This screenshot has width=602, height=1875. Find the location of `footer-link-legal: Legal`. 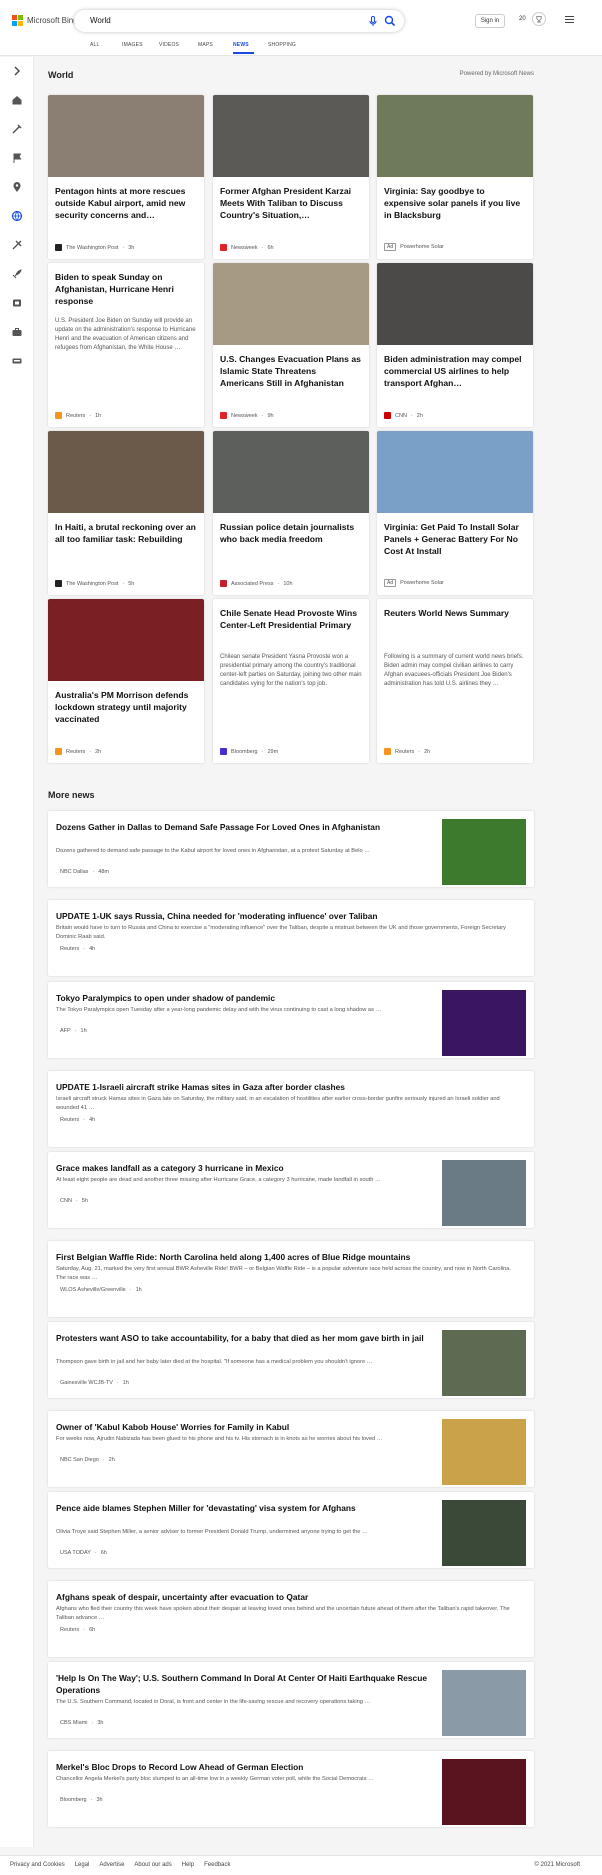

footer-link-legal: Legal is located at coordinates (82, 1865).